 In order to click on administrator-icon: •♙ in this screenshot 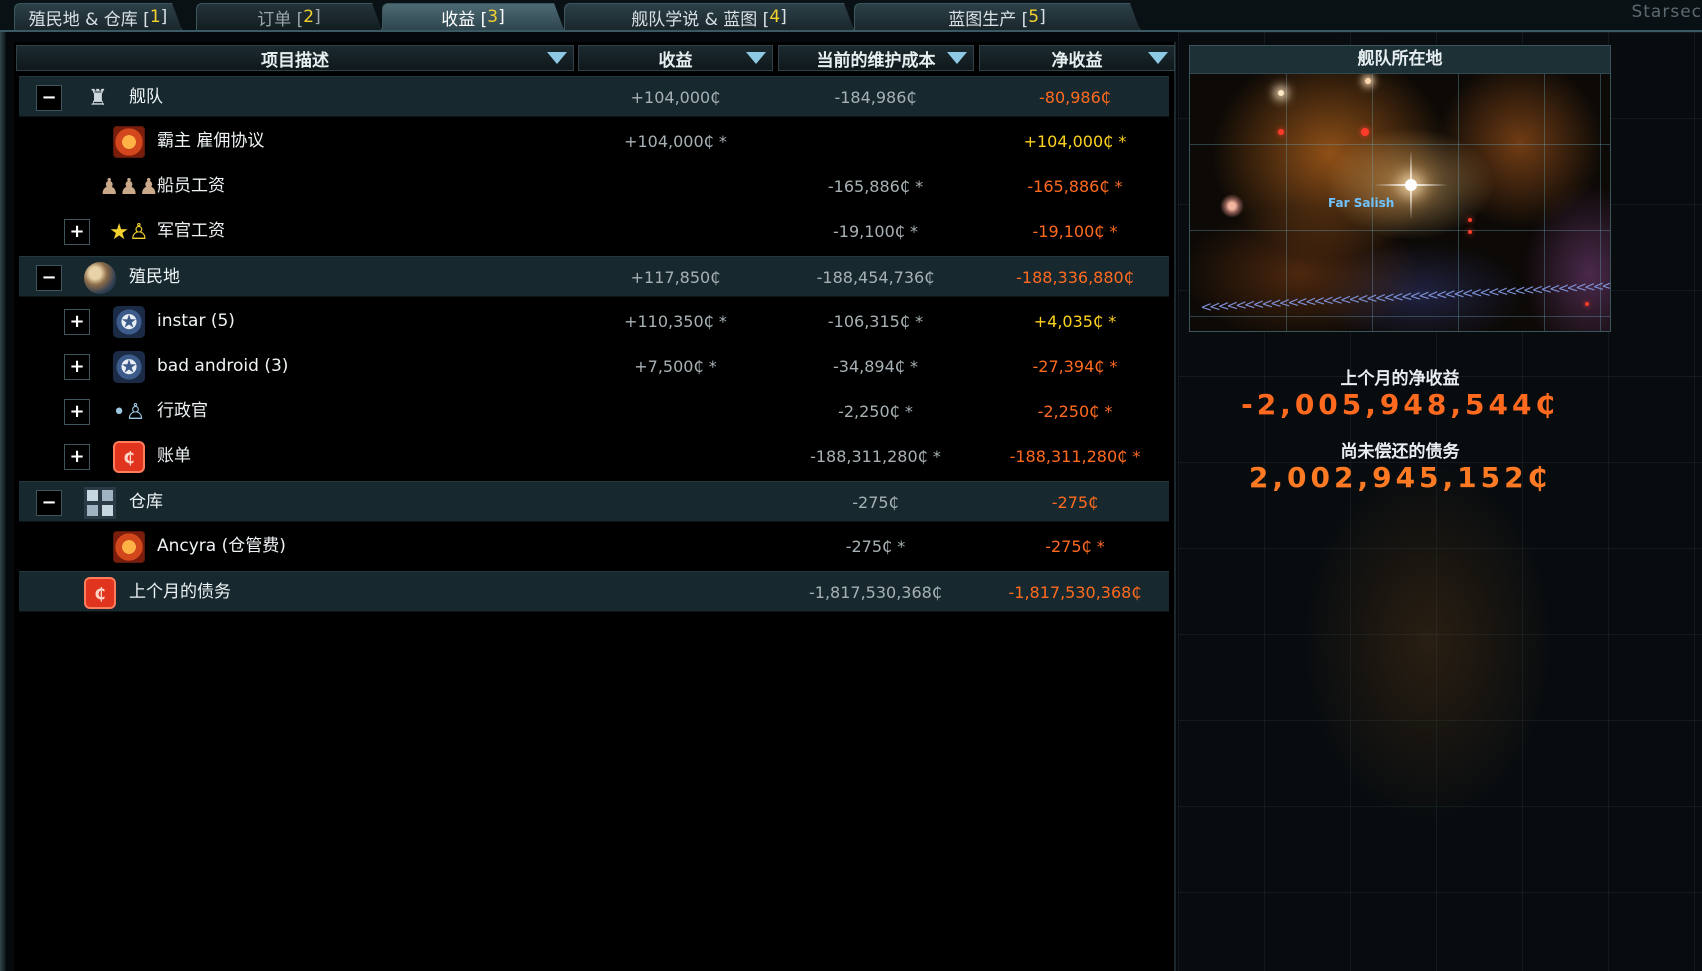, I will do `click(129, 412)`.